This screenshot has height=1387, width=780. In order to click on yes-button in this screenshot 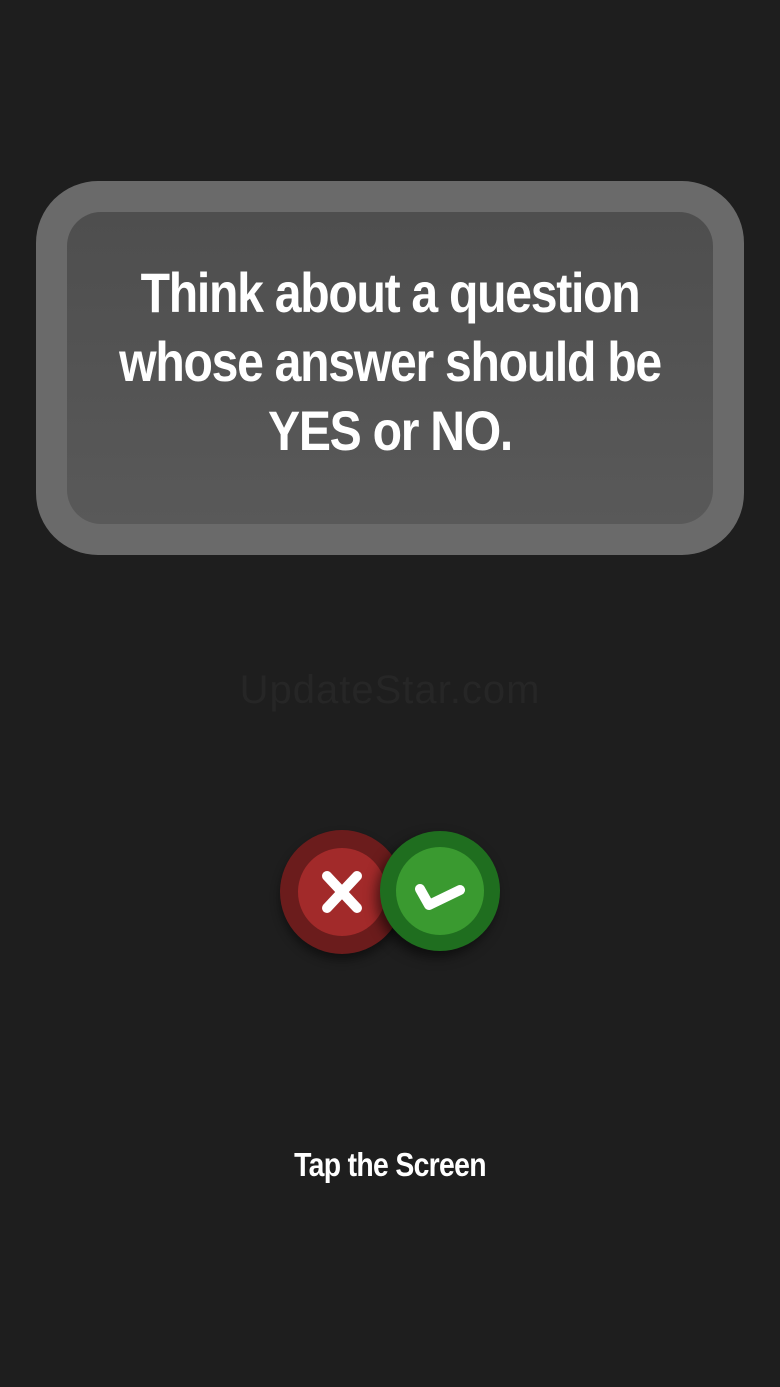, I will do `click(440, 891)`.